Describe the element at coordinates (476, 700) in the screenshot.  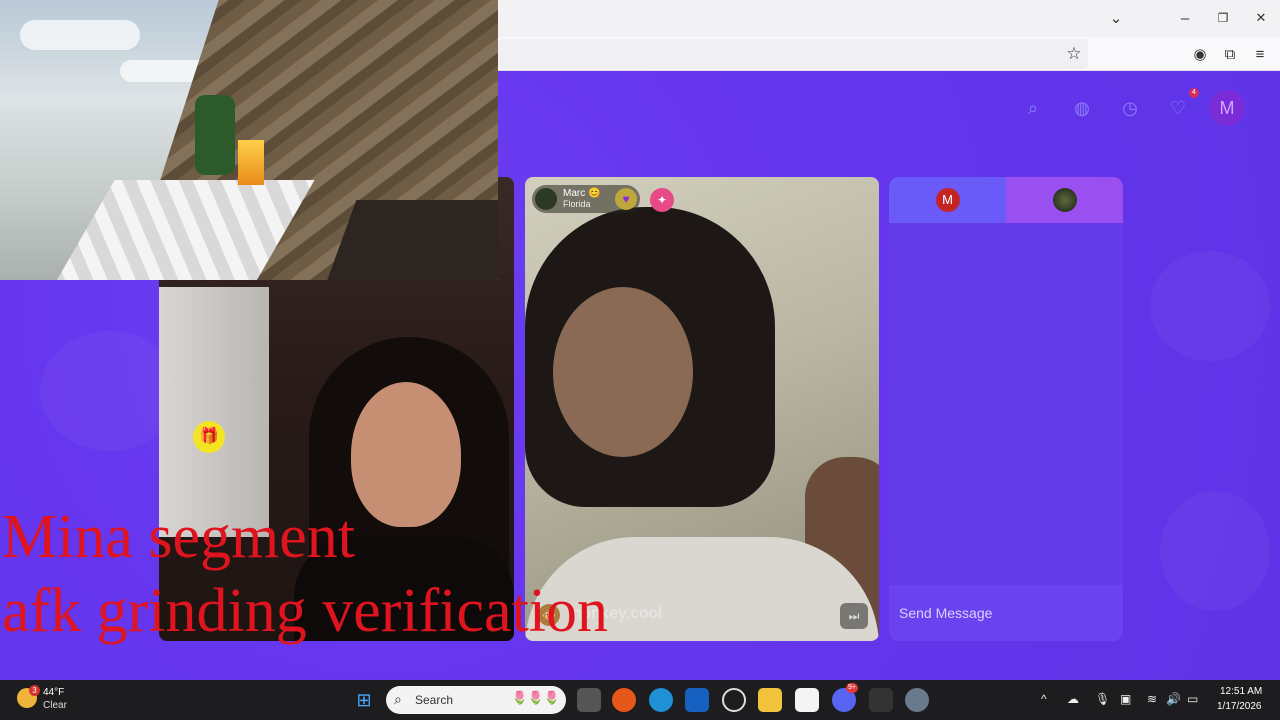
I see `taskbar-search: ⌕ Search 🌷🌷🌷` at that location.